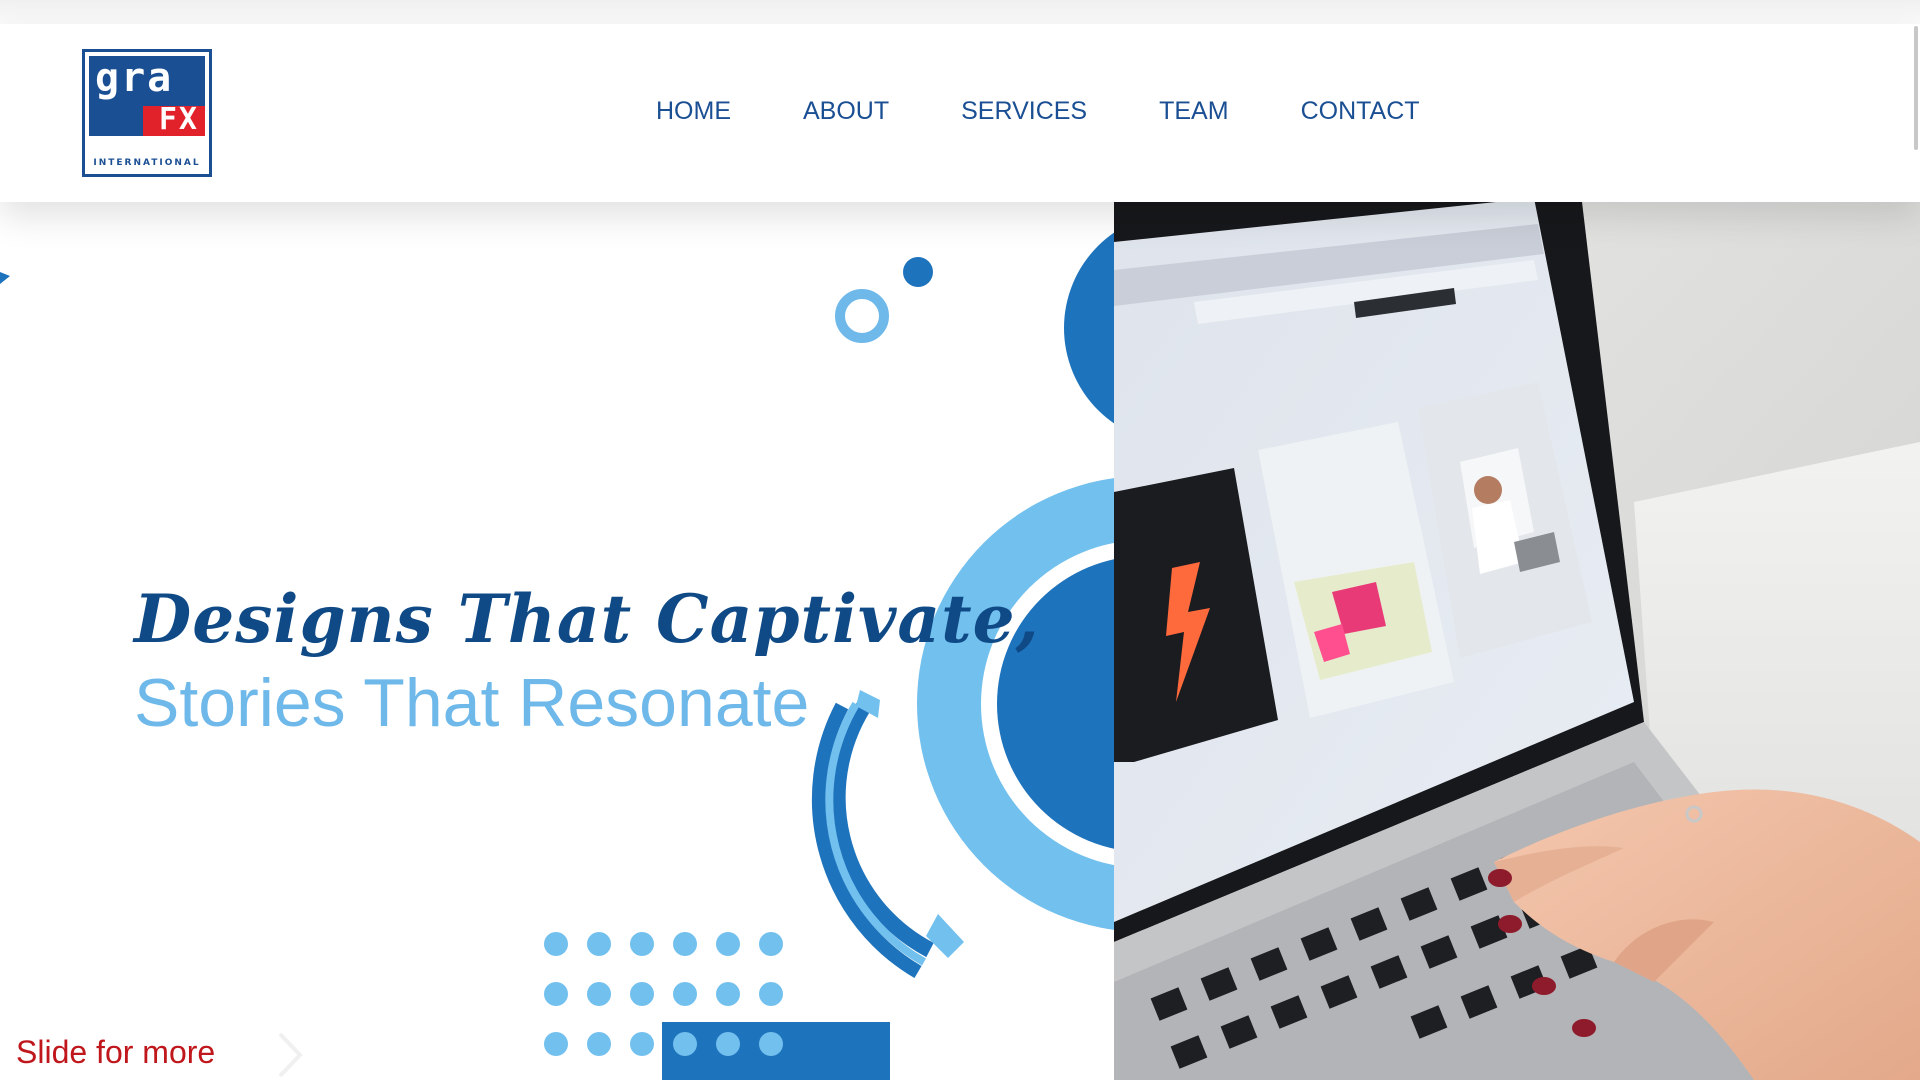 The image size is (1920, 1080). I want to click on logo-text-sub: INTERNATIONAL, so click(147, 163).